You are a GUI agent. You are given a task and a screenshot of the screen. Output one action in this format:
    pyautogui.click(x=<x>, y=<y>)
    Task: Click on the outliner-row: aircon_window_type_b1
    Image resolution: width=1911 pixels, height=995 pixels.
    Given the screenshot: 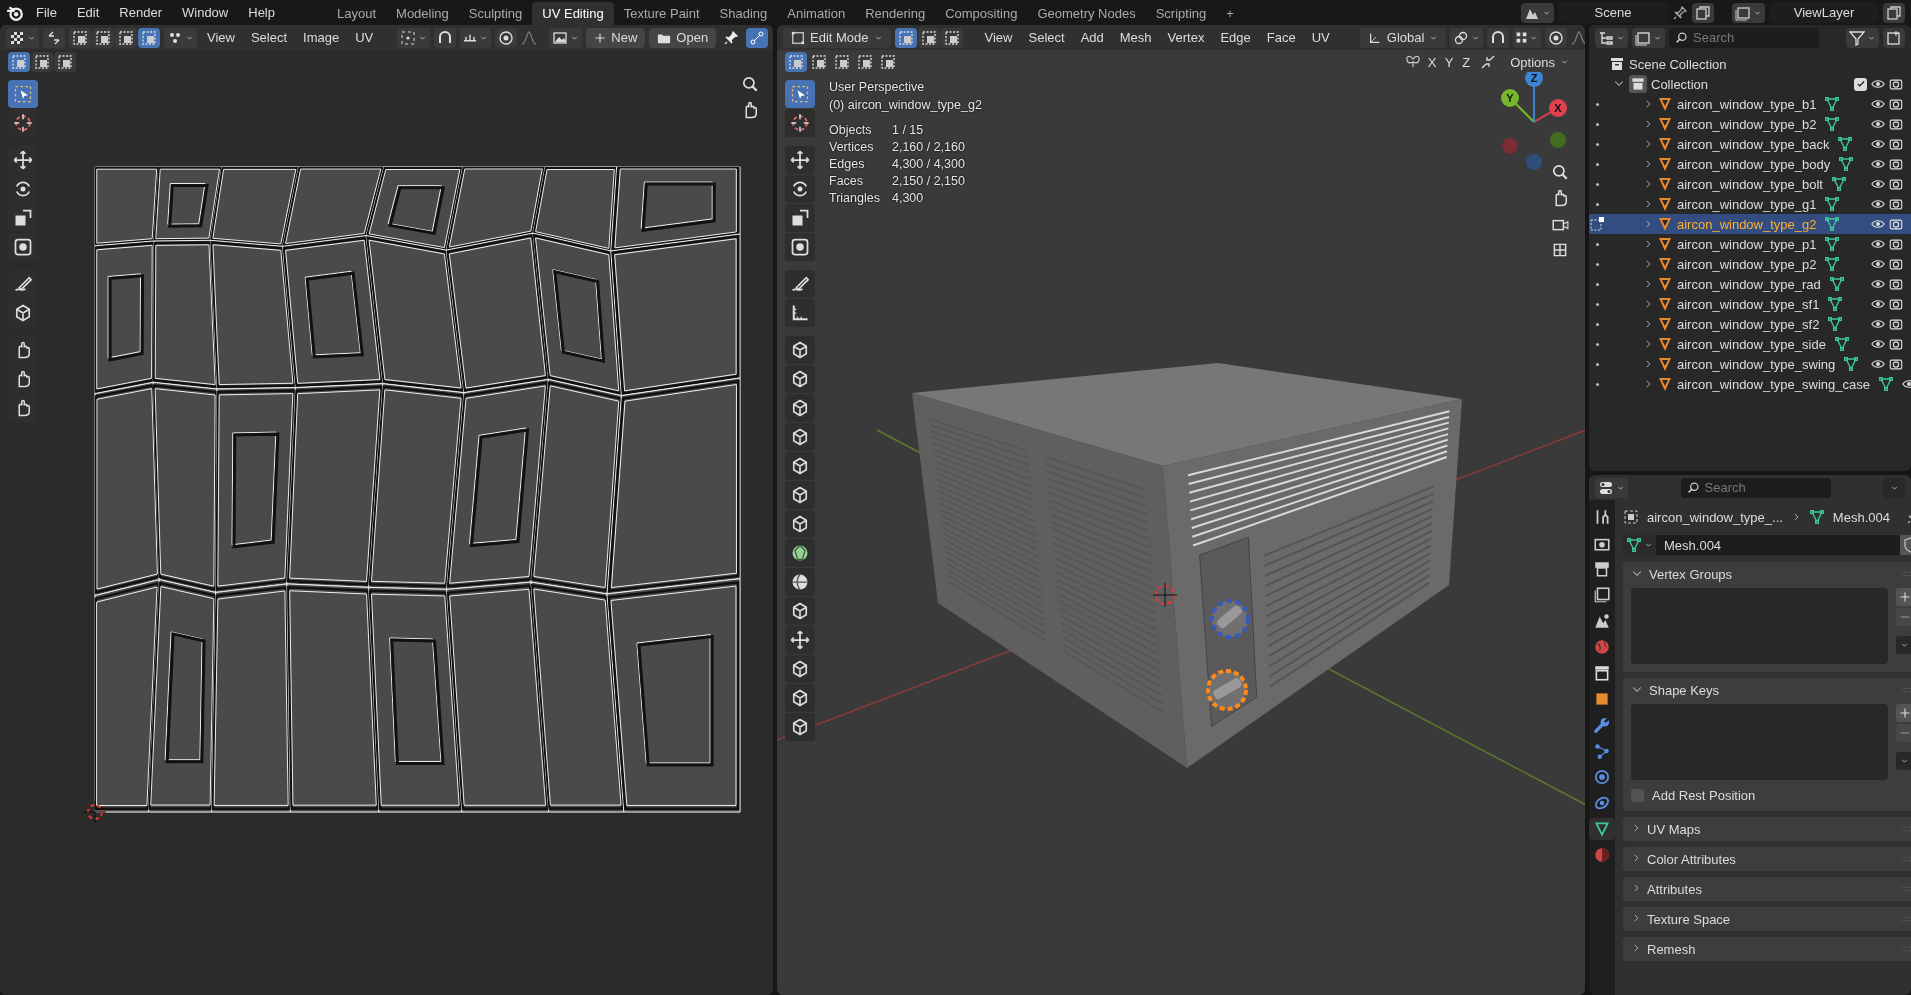 What is the action you would take?
    pyautogui.click(x=1750, y=104)
    